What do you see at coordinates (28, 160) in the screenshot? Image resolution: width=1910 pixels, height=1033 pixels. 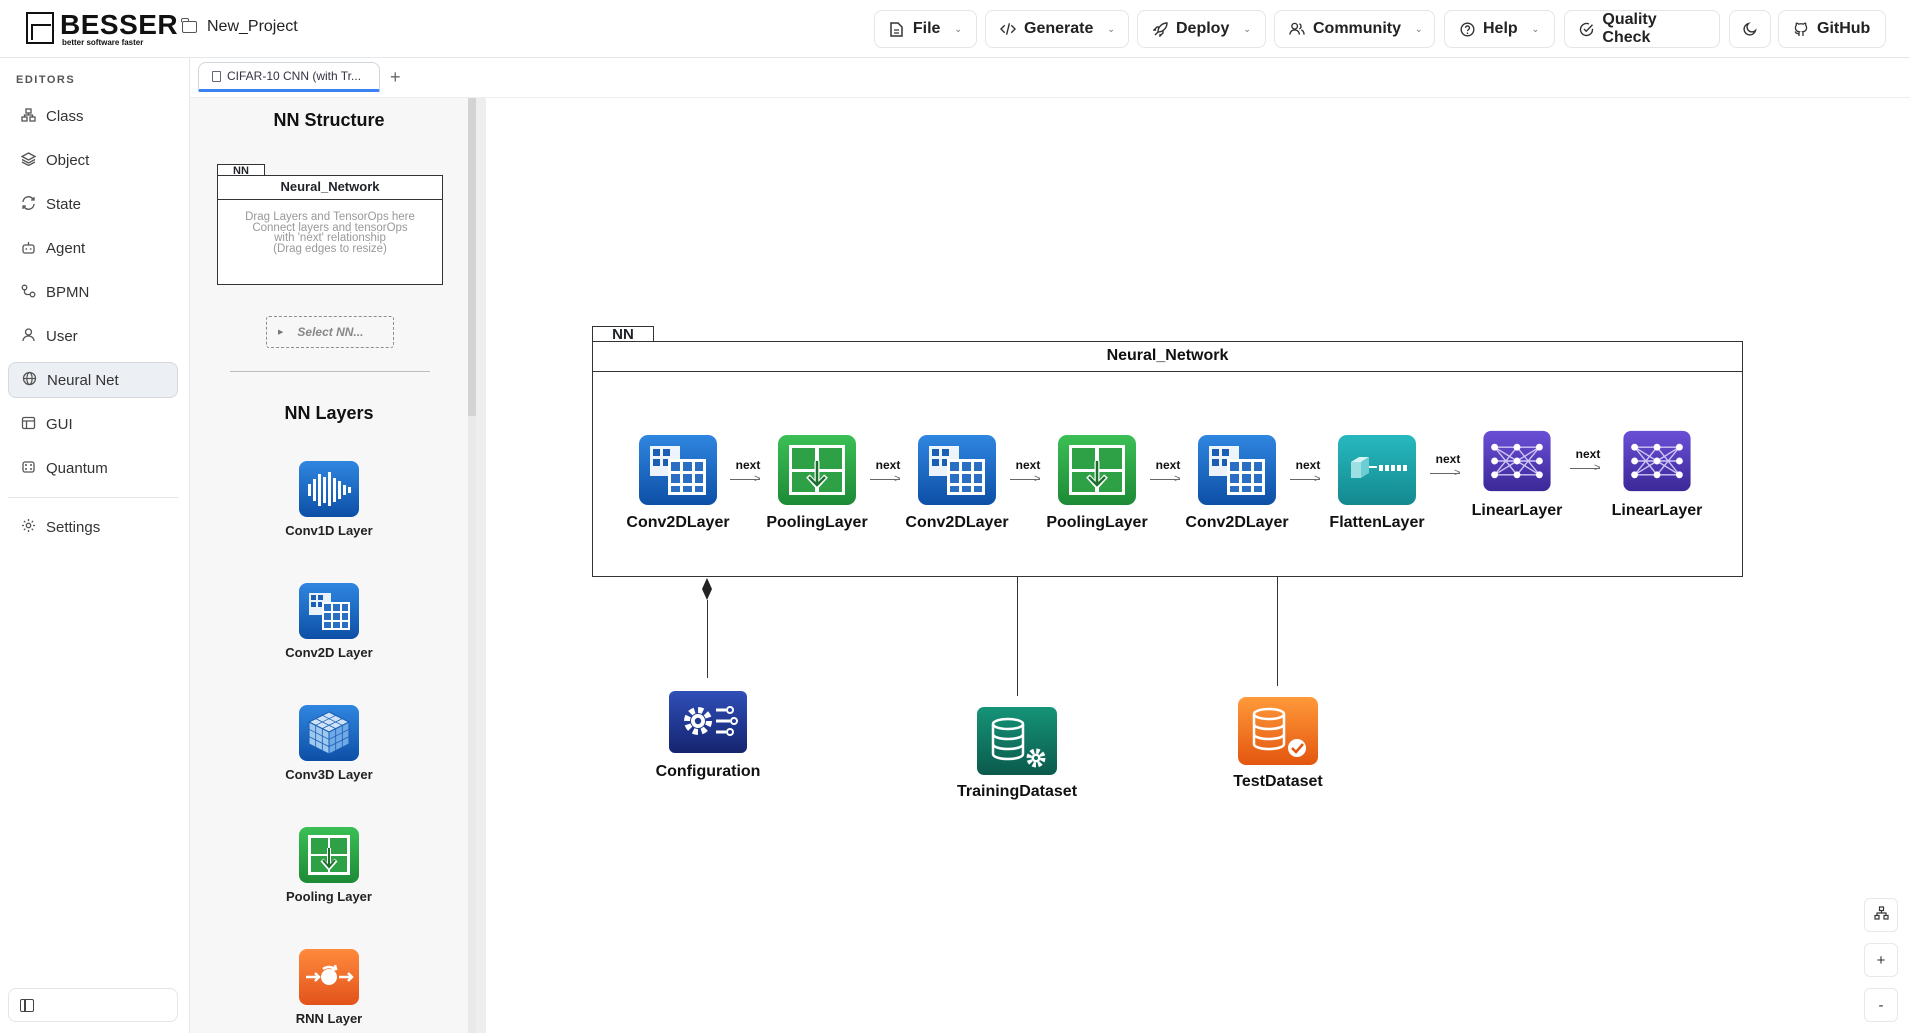 I see `layers-icon` at bounding box center [28, 160].